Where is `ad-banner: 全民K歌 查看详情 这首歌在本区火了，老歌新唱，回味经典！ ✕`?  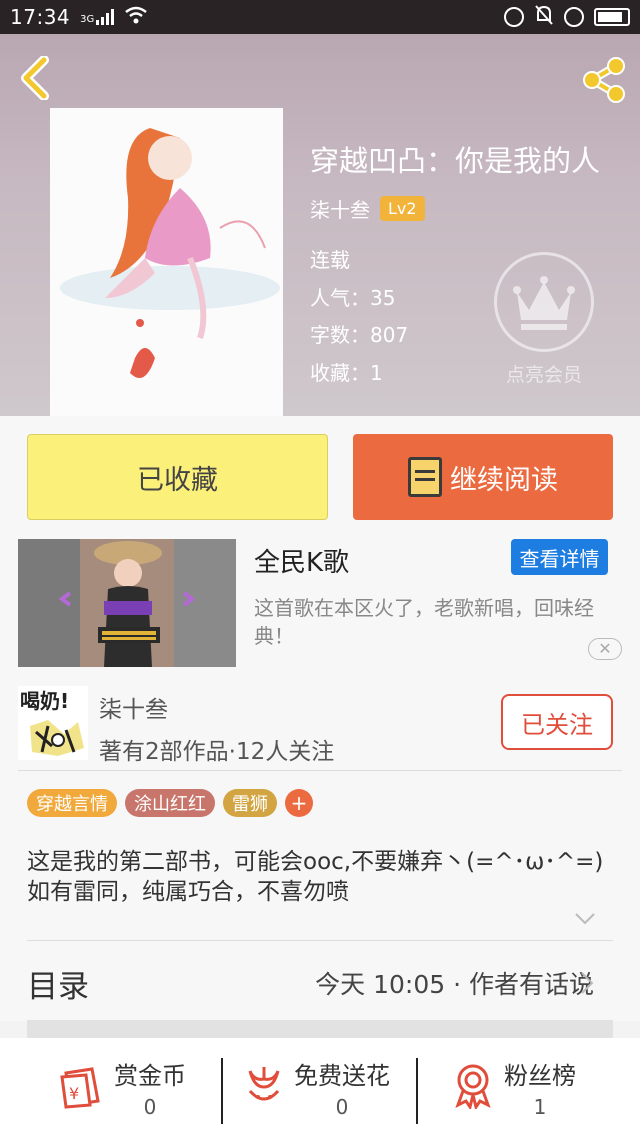 ad-banner: 全民K歌 查看详情 这首歌在本区火了，老歌新唱，回味经典！ ✕ is located at coordinates (320, 599).